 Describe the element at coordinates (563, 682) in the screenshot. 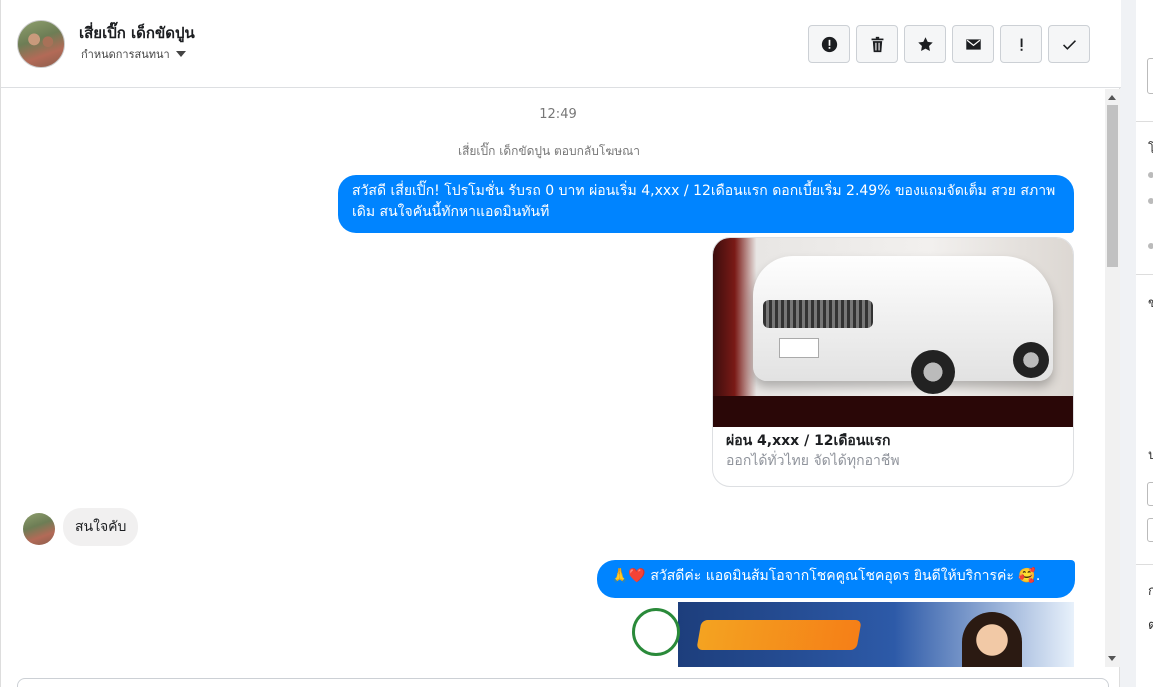

I see `message-composer` at that location.